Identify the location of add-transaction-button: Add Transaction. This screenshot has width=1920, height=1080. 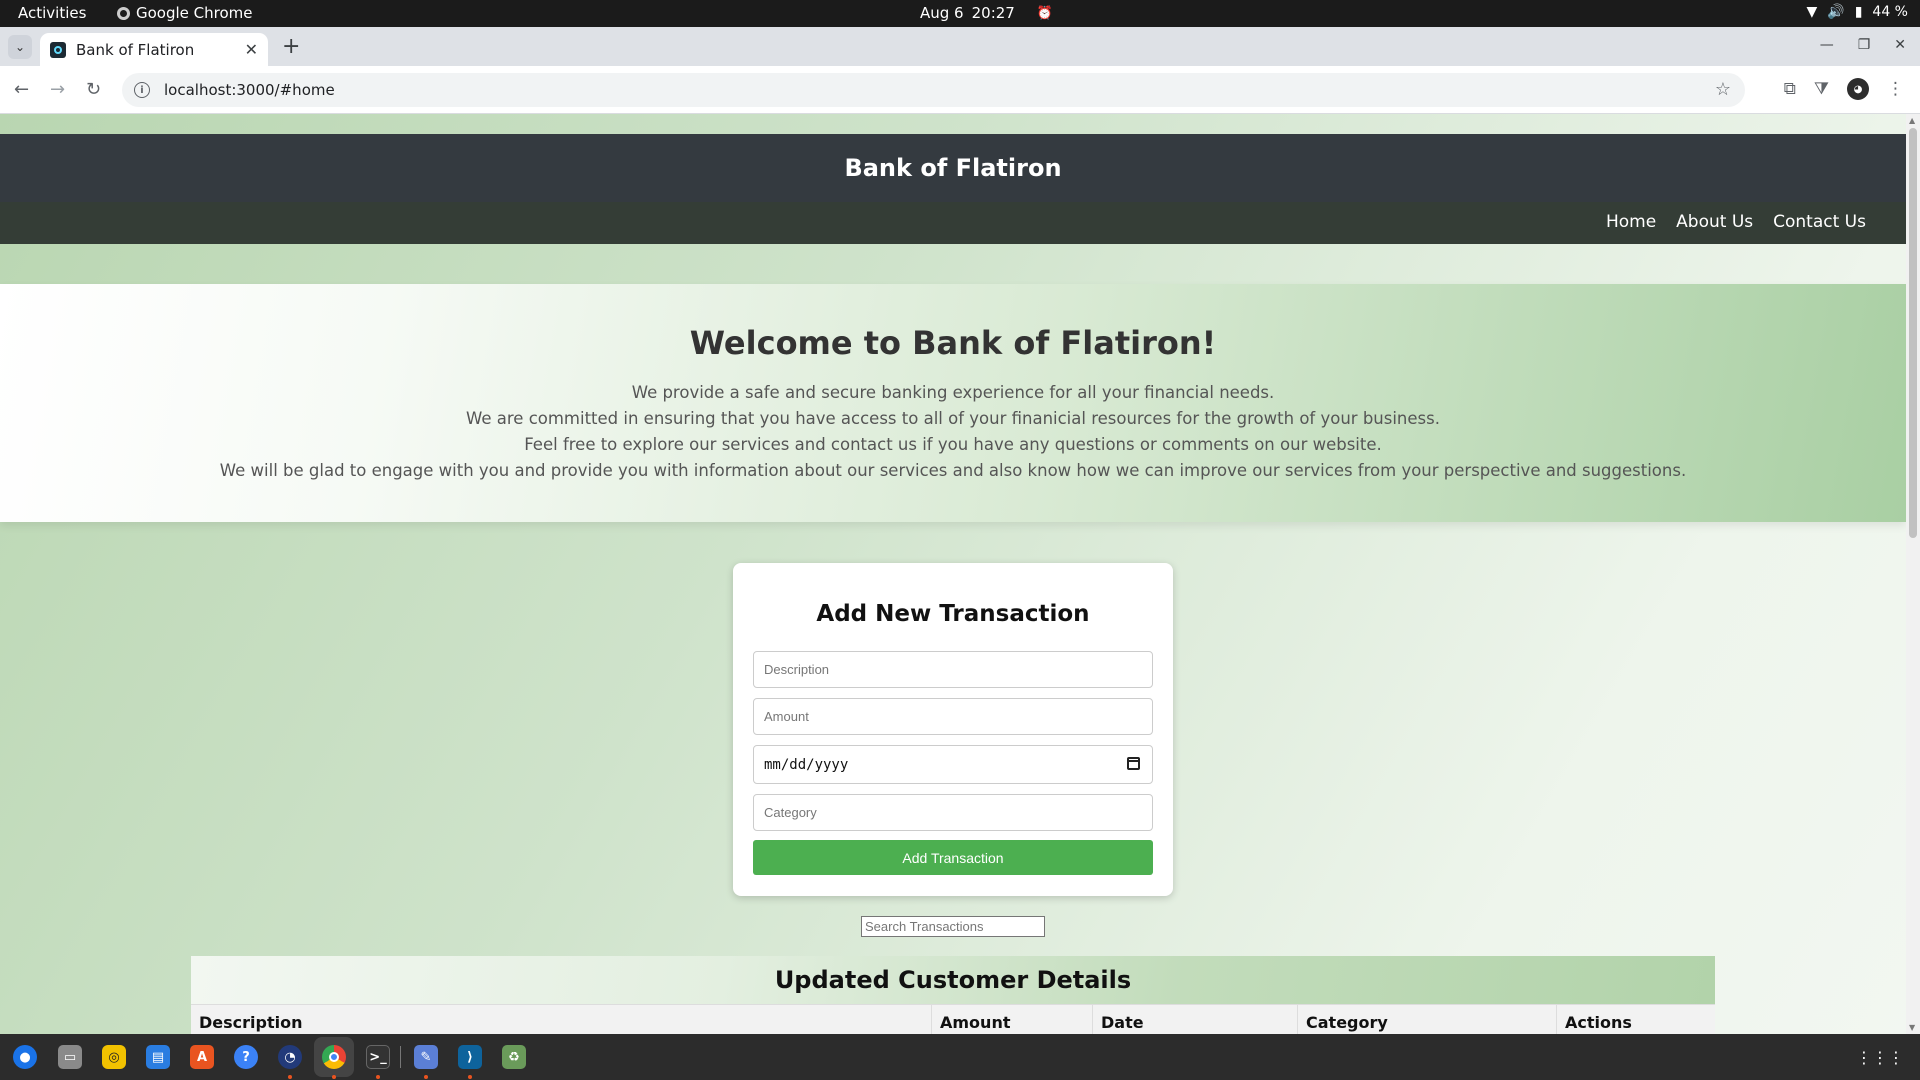
(953, 857).